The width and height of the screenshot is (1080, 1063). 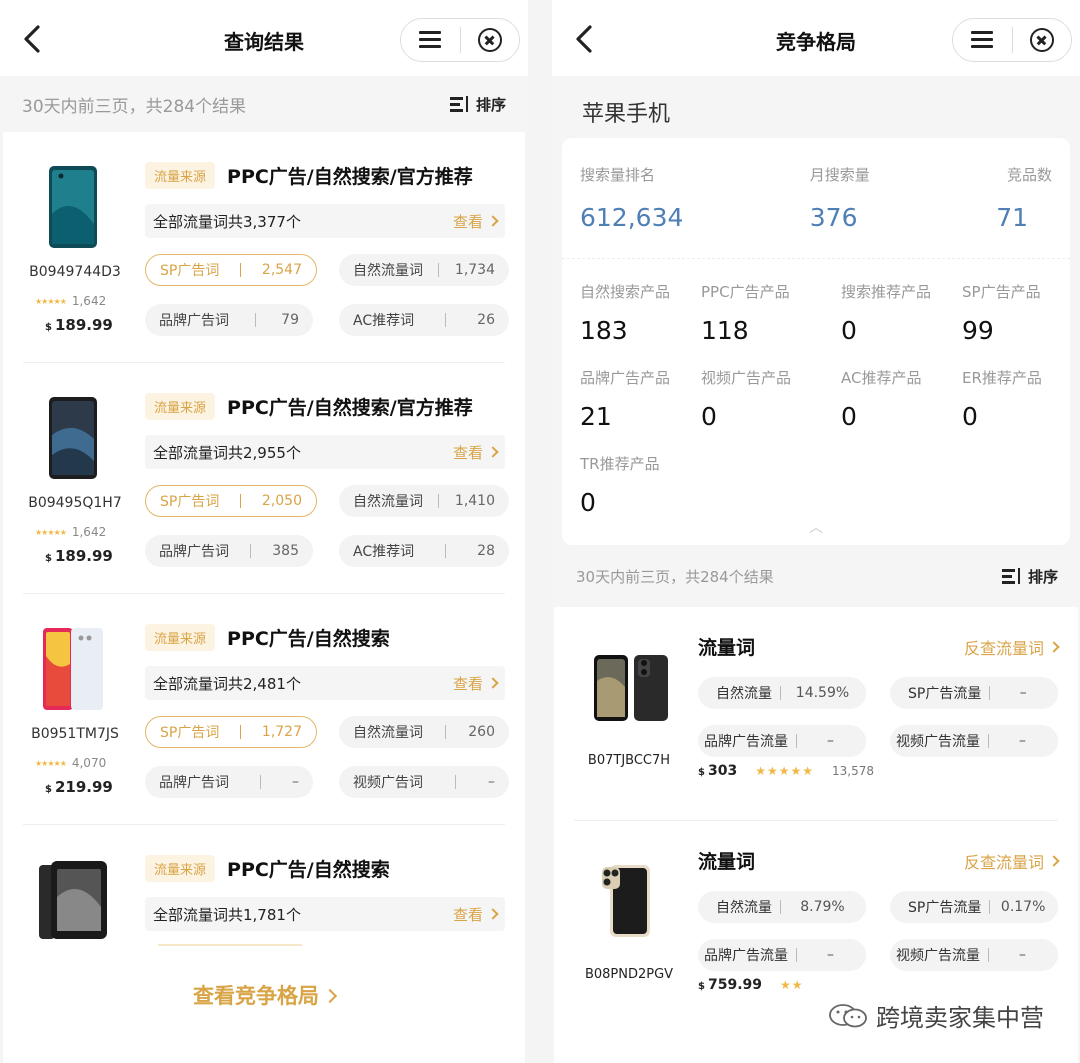 I want to click on traffic-source-row: 流量来源 PPC广告/自然搜索, so click(x=267, y=868).